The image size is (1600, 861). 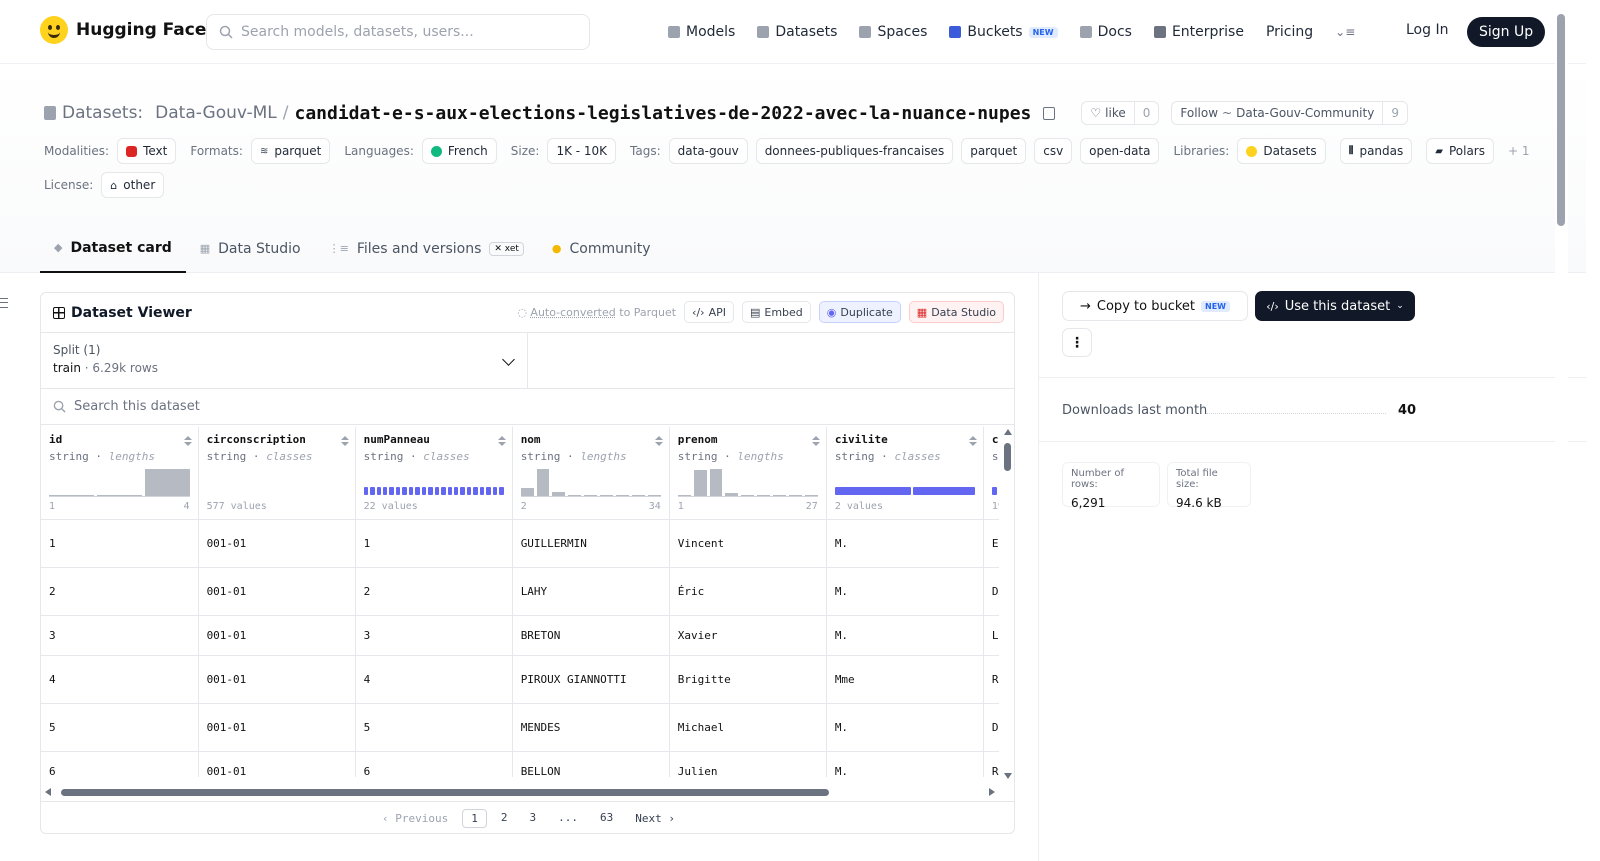 I want to click on duplicate-button: ◉ Duplicate, so click(x=859, y=312).